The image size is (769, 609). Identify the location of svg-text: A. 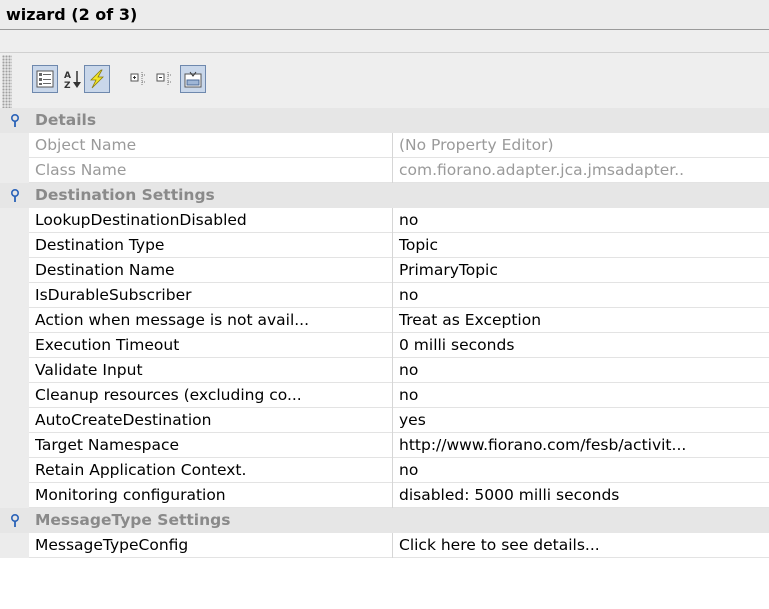
(67, 76).